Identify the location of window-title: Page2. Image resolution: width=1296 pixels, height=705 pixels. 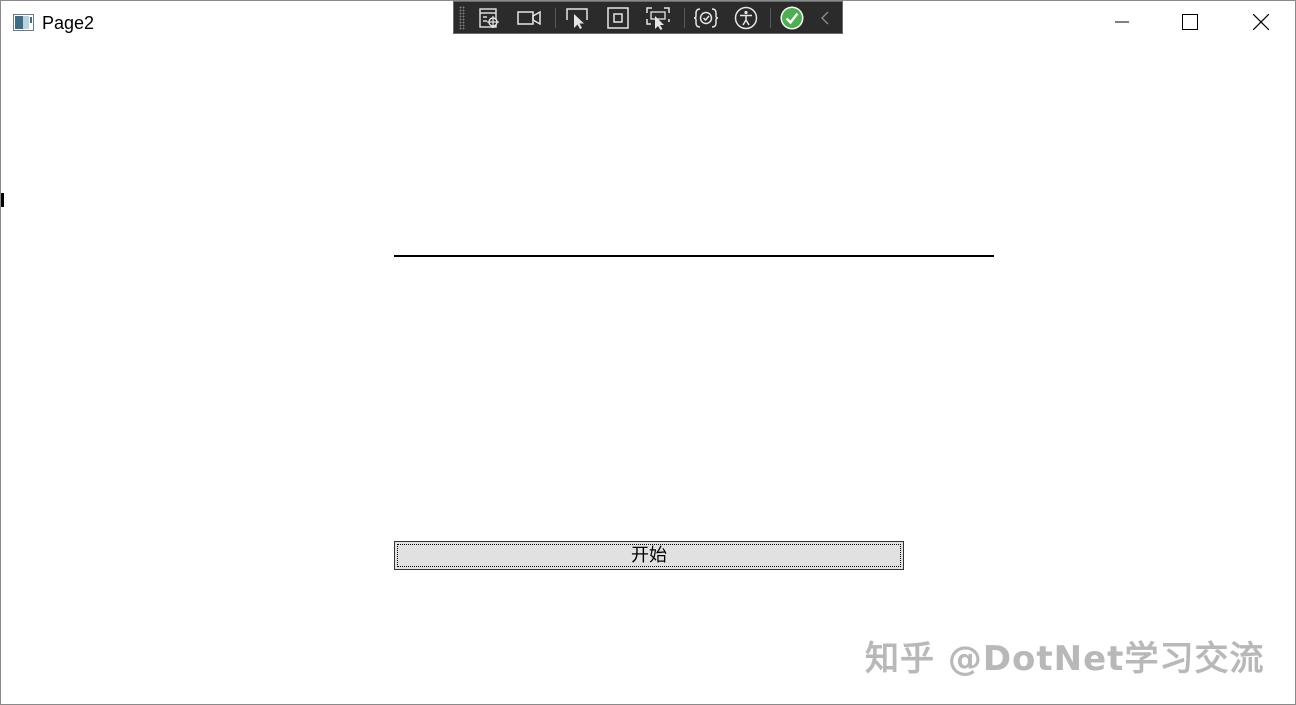
(68, 23).